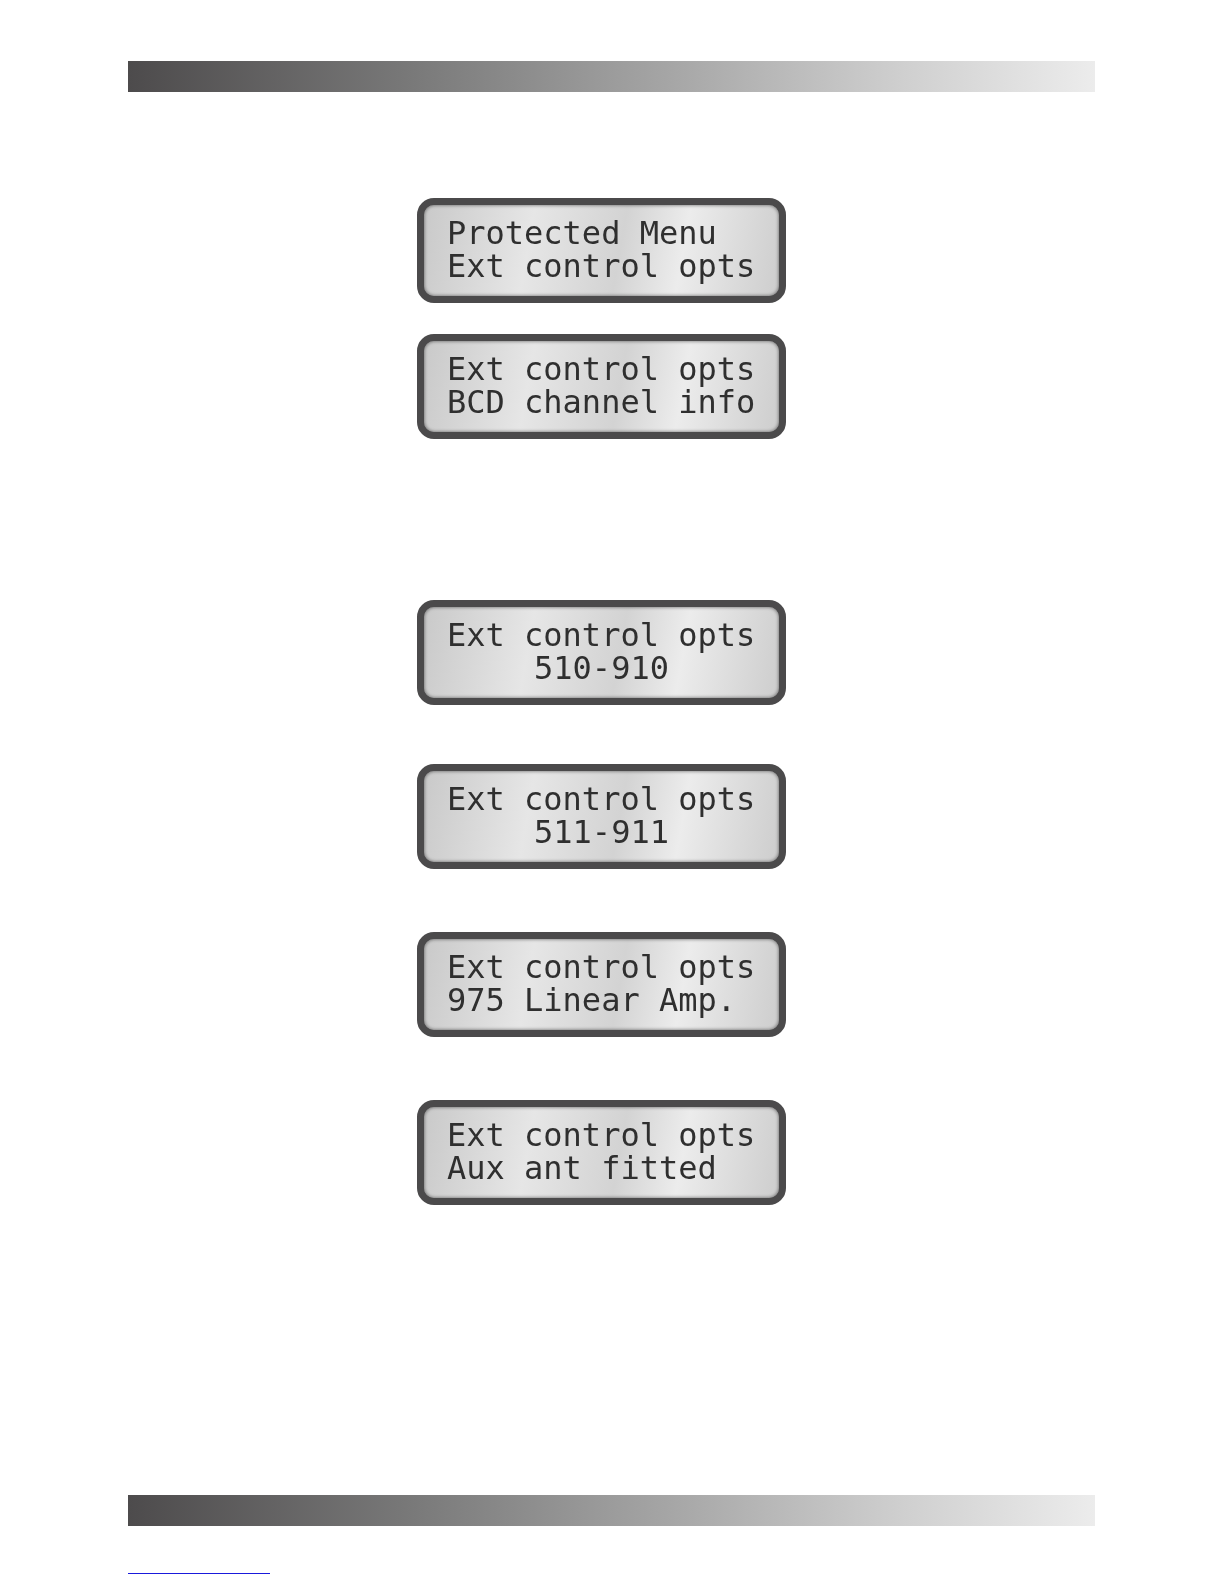 This screenshot has width=1224, height=1584. I want to click on lcd-text-line: BCD channel info, so click(601, 402).